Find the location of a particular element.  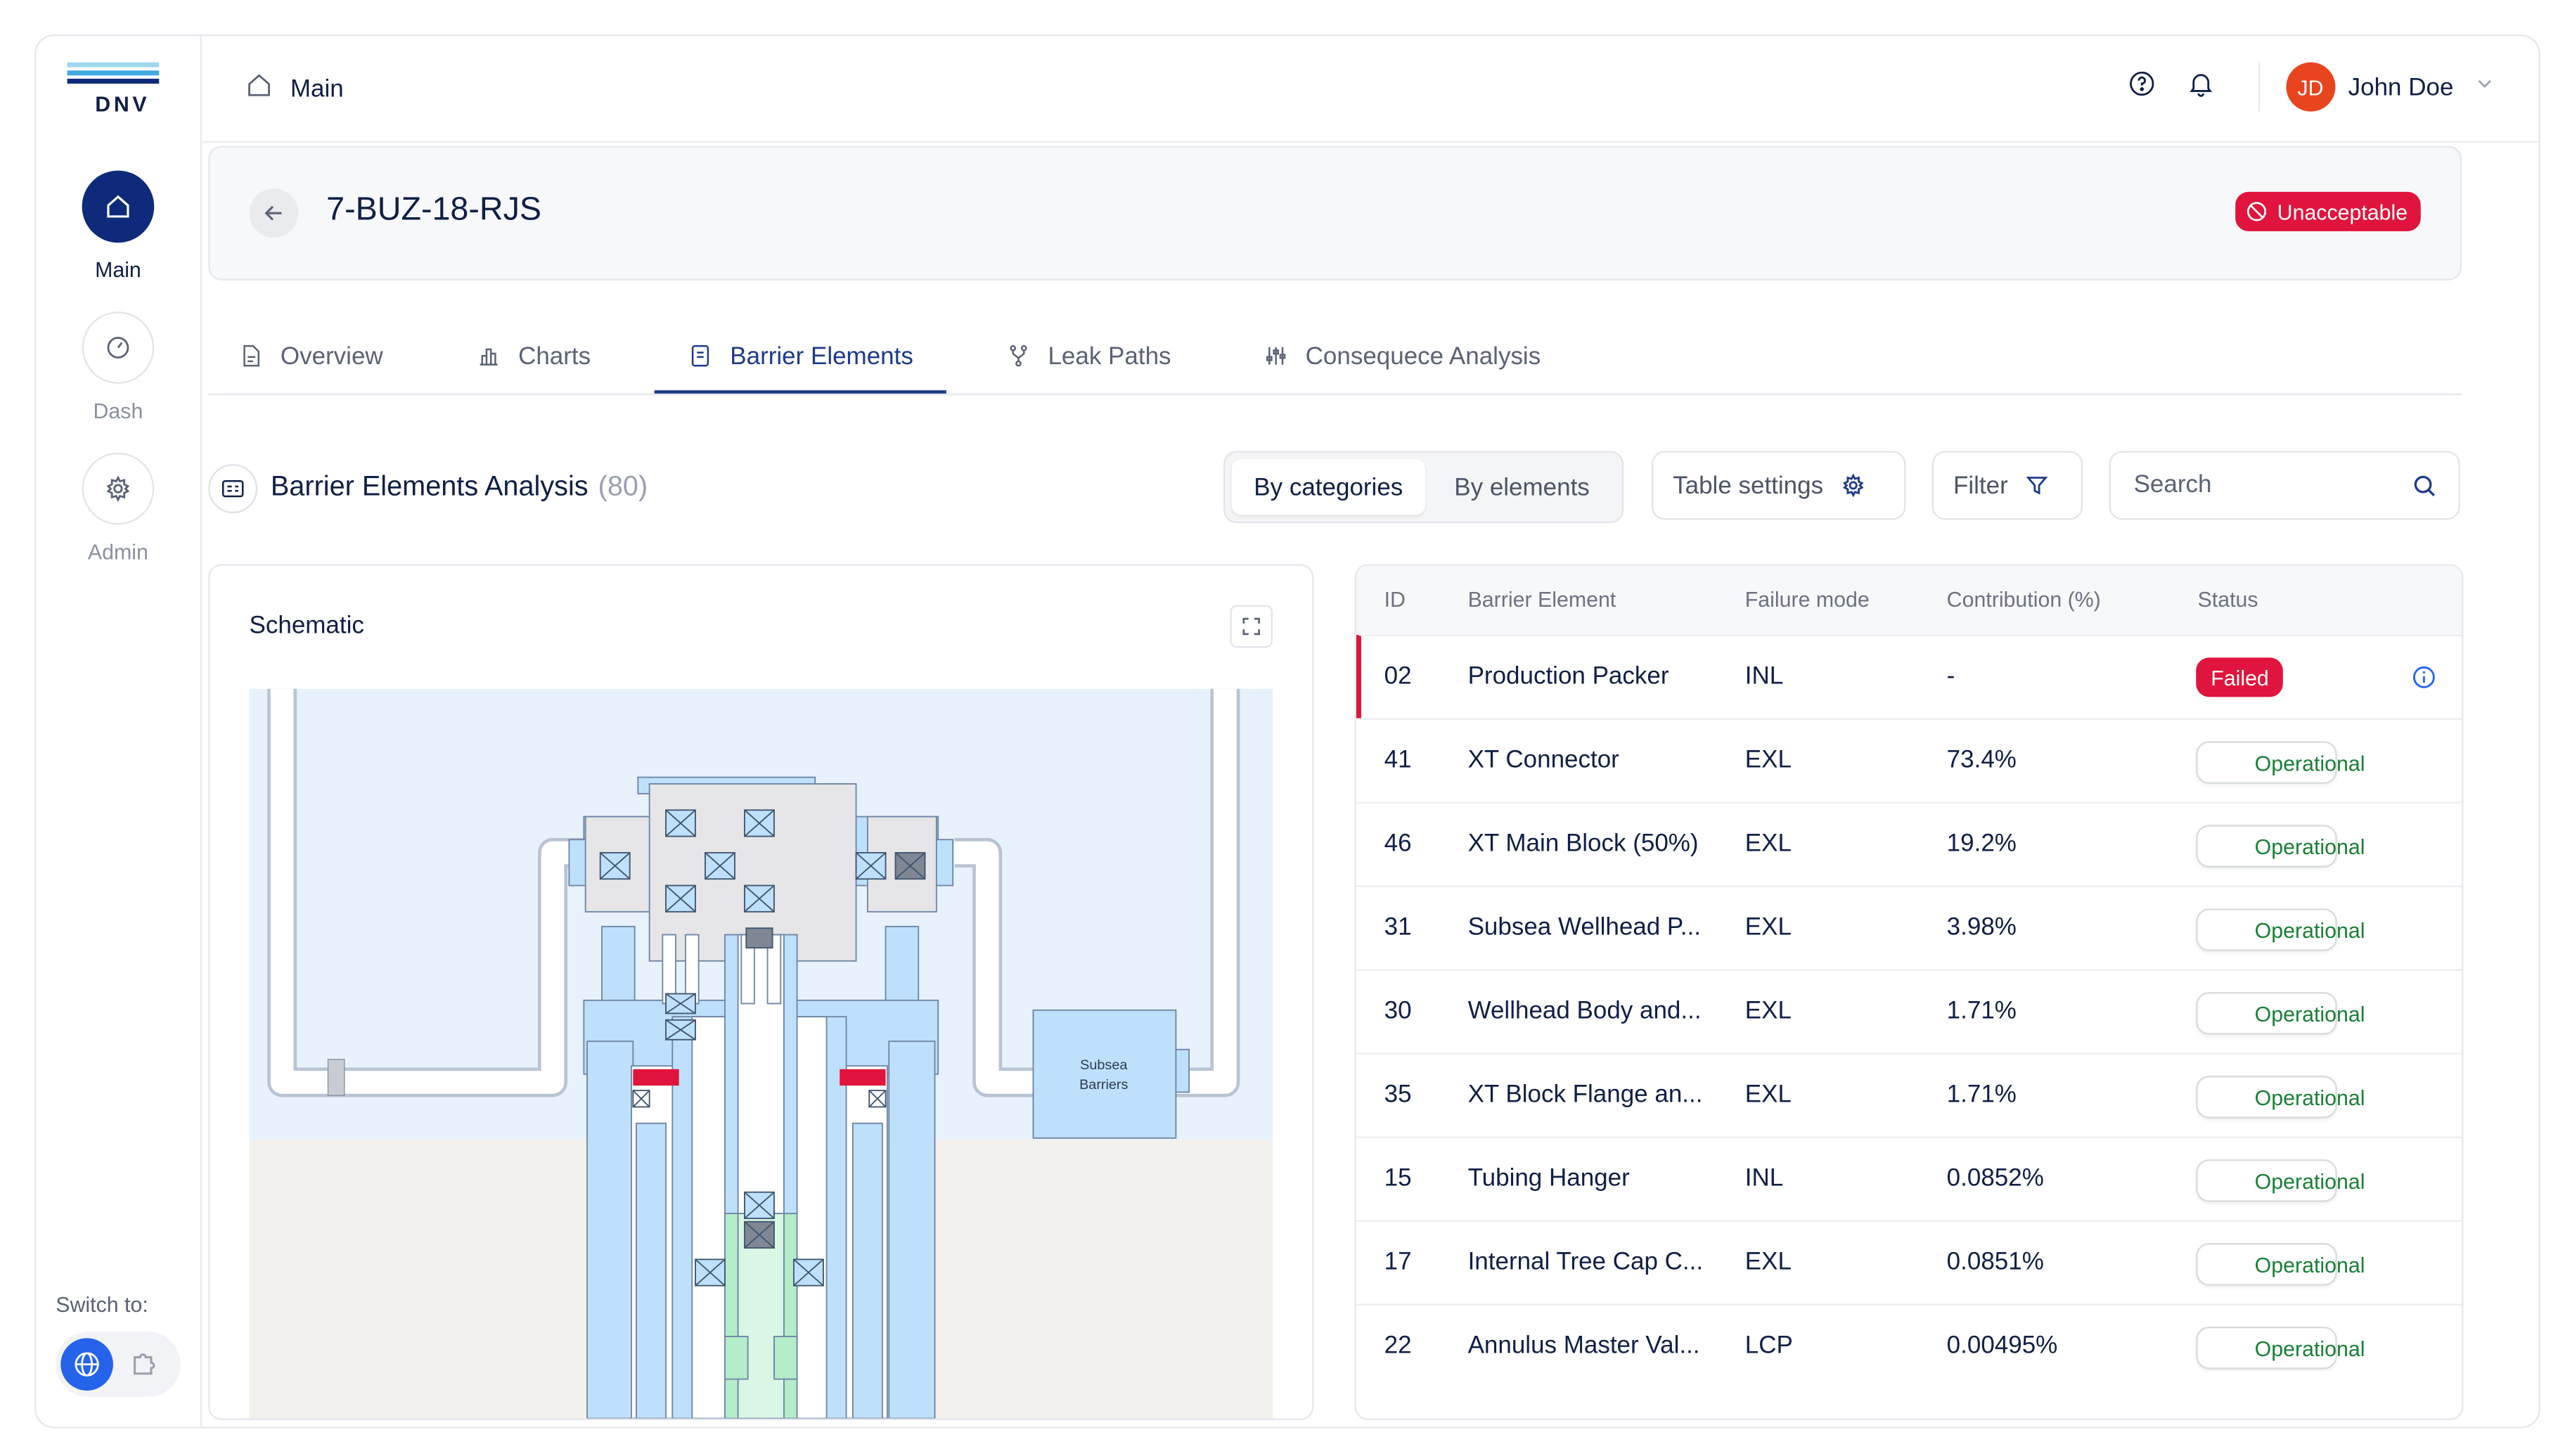

filter-button: Filter is located at coordinates (2007, 485).